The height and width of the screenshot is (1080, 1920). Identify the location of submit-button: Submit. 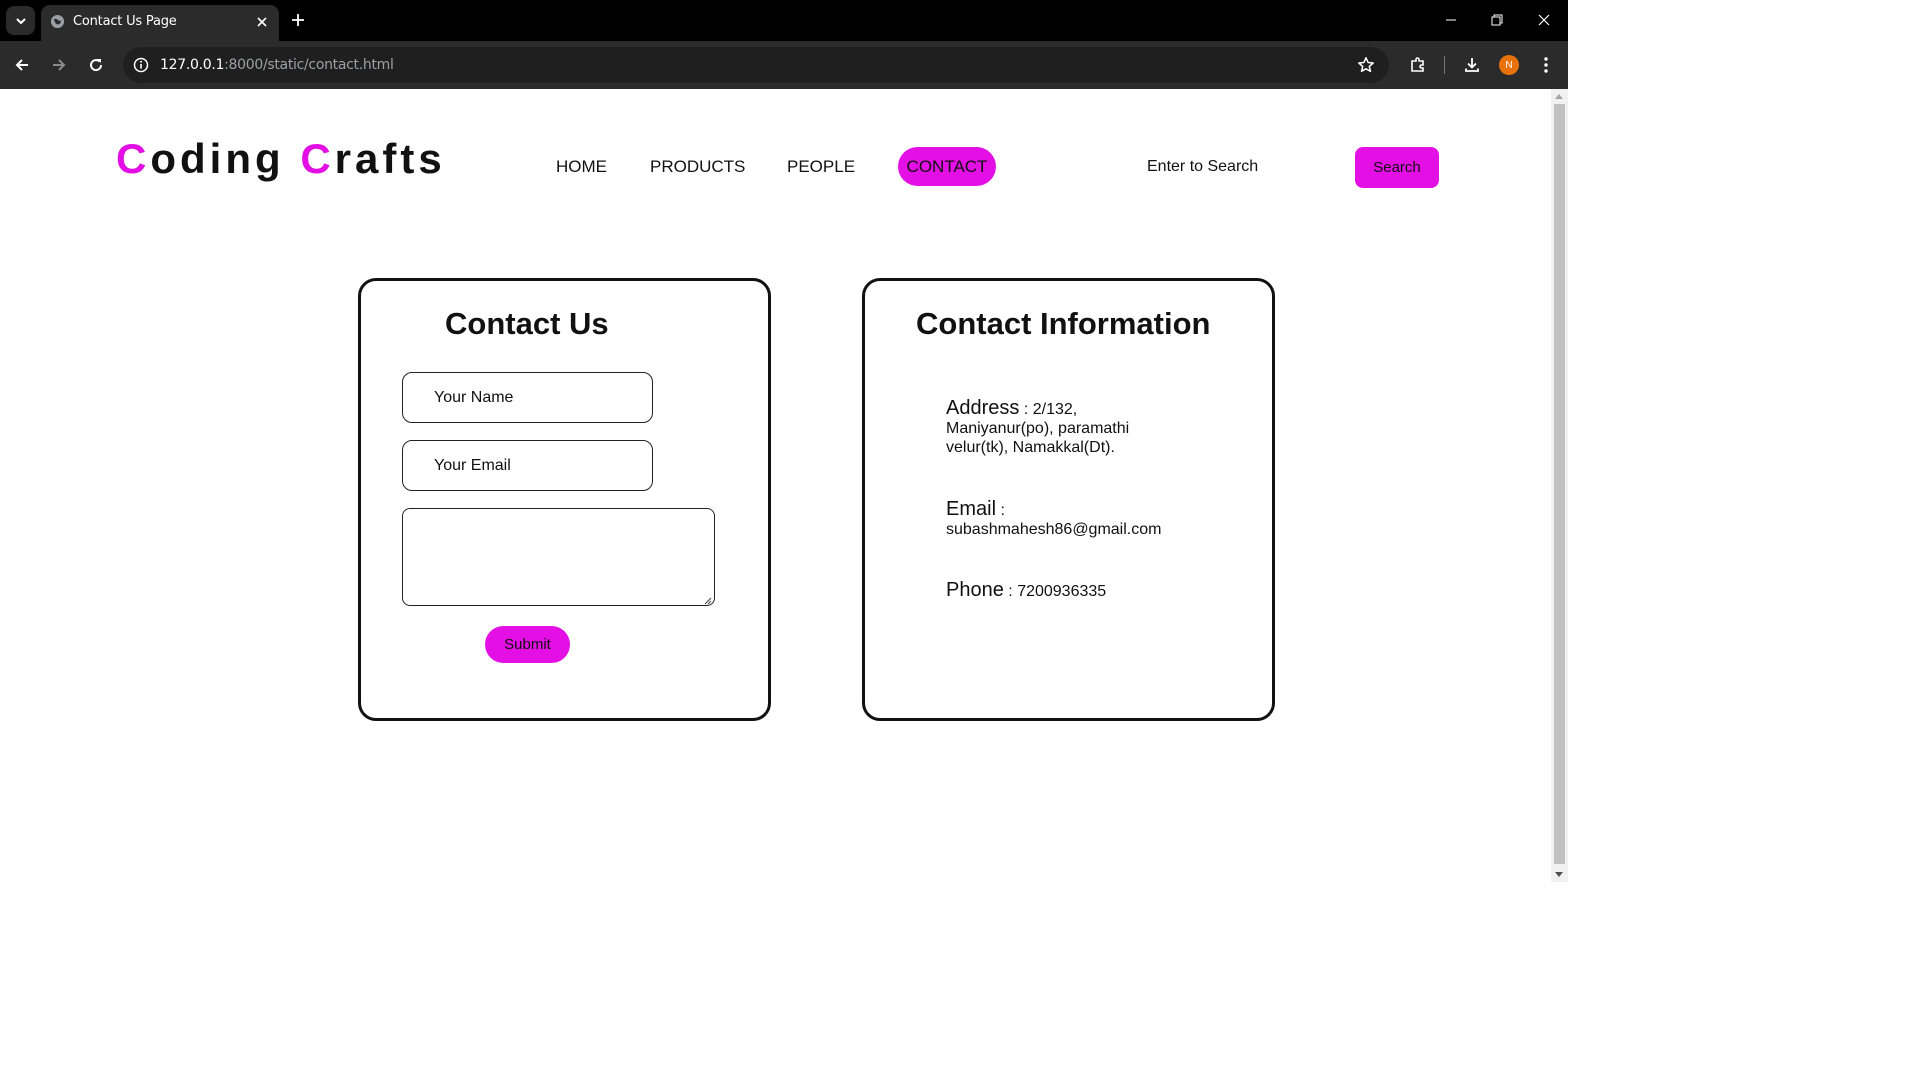
(527, 644).